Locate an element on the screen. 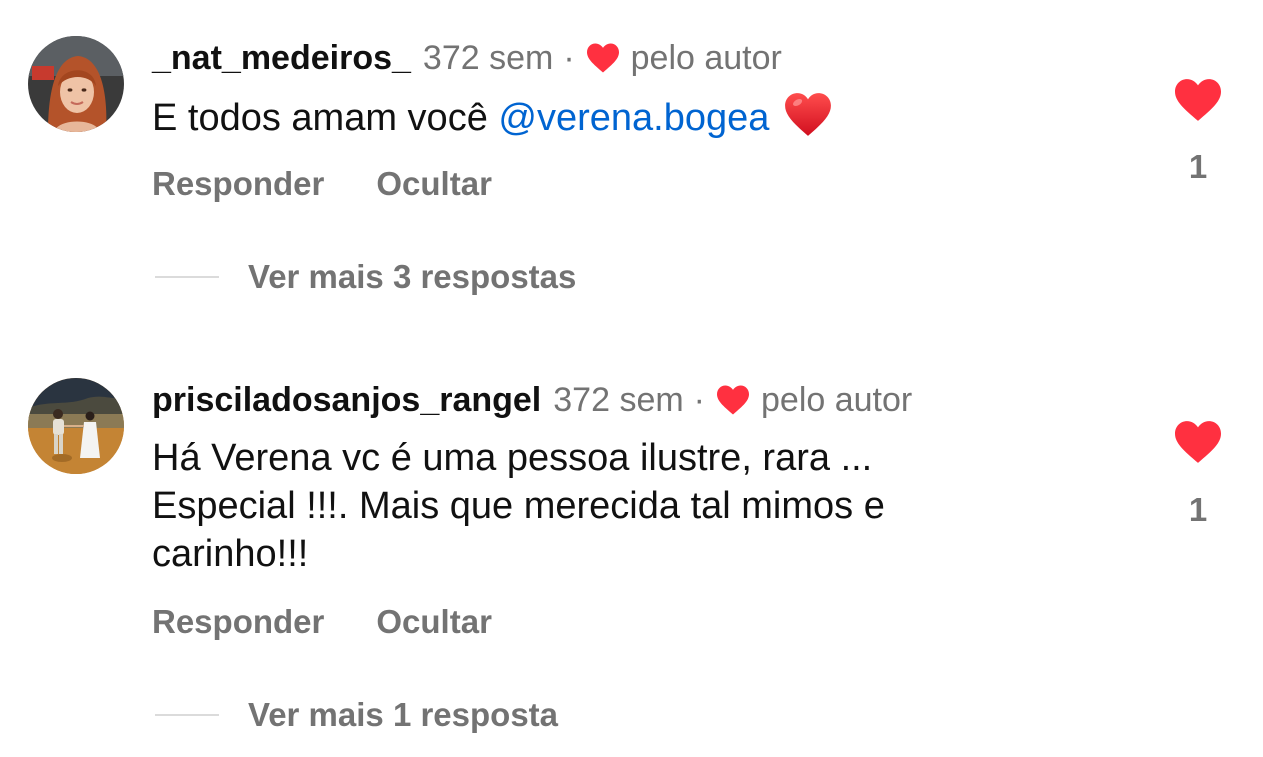 This screenshot has height=757, width=1263. view-more-replies-label: Ver mais 1 resposta is located at coordinates (403, 714).